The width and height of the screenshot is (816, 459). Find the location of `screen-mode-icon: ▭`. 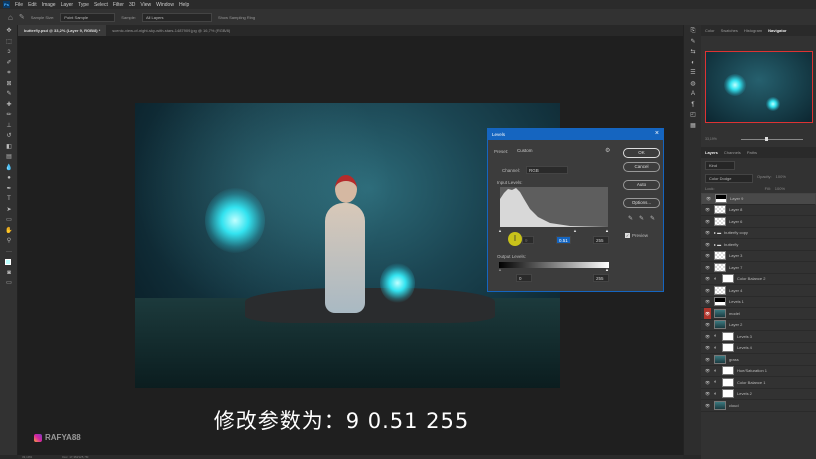

screen-mode-icon: ▭ is located at coordinates (9, 283).